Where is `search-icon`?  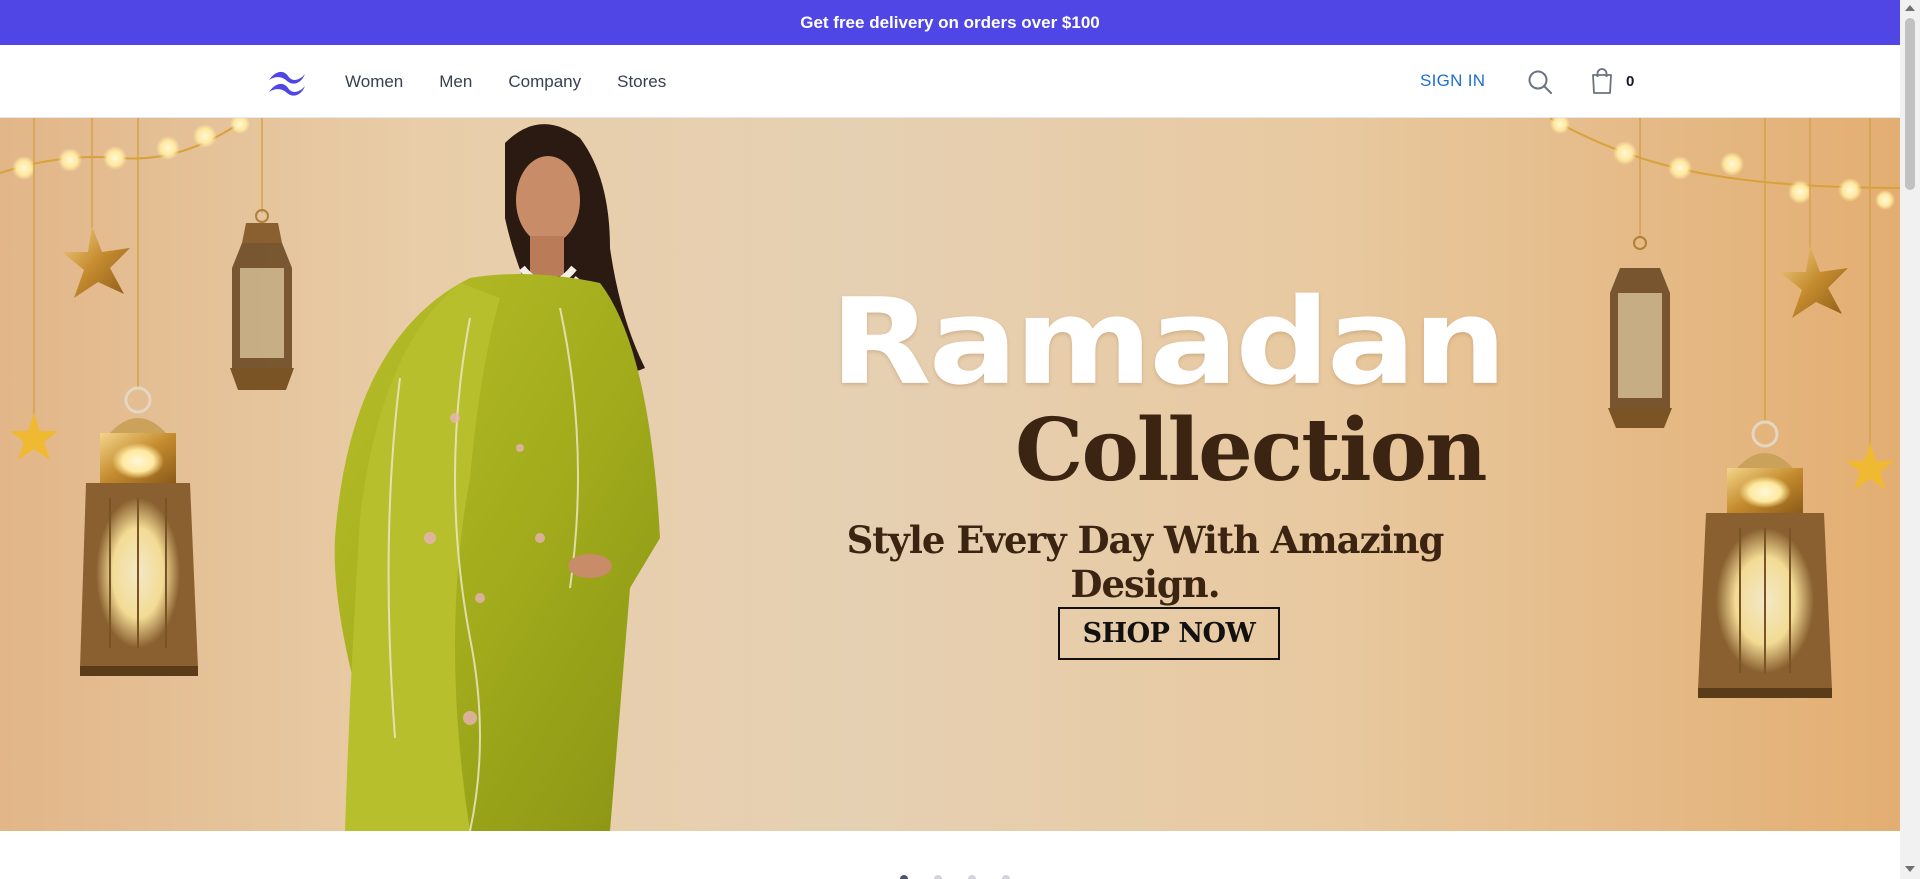
search-icon is located at coordinates (1540, 82).